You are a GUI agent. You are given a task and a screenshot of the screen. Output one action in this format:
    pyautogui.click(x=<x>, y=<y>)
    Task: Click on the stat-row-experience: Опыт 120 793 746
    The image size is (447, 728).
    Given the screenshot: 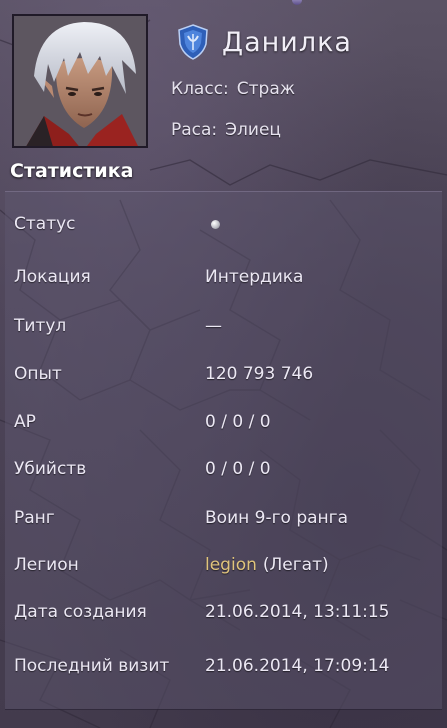 What is the action you would take?
    pyautogui.click(x=226, y=375)
    